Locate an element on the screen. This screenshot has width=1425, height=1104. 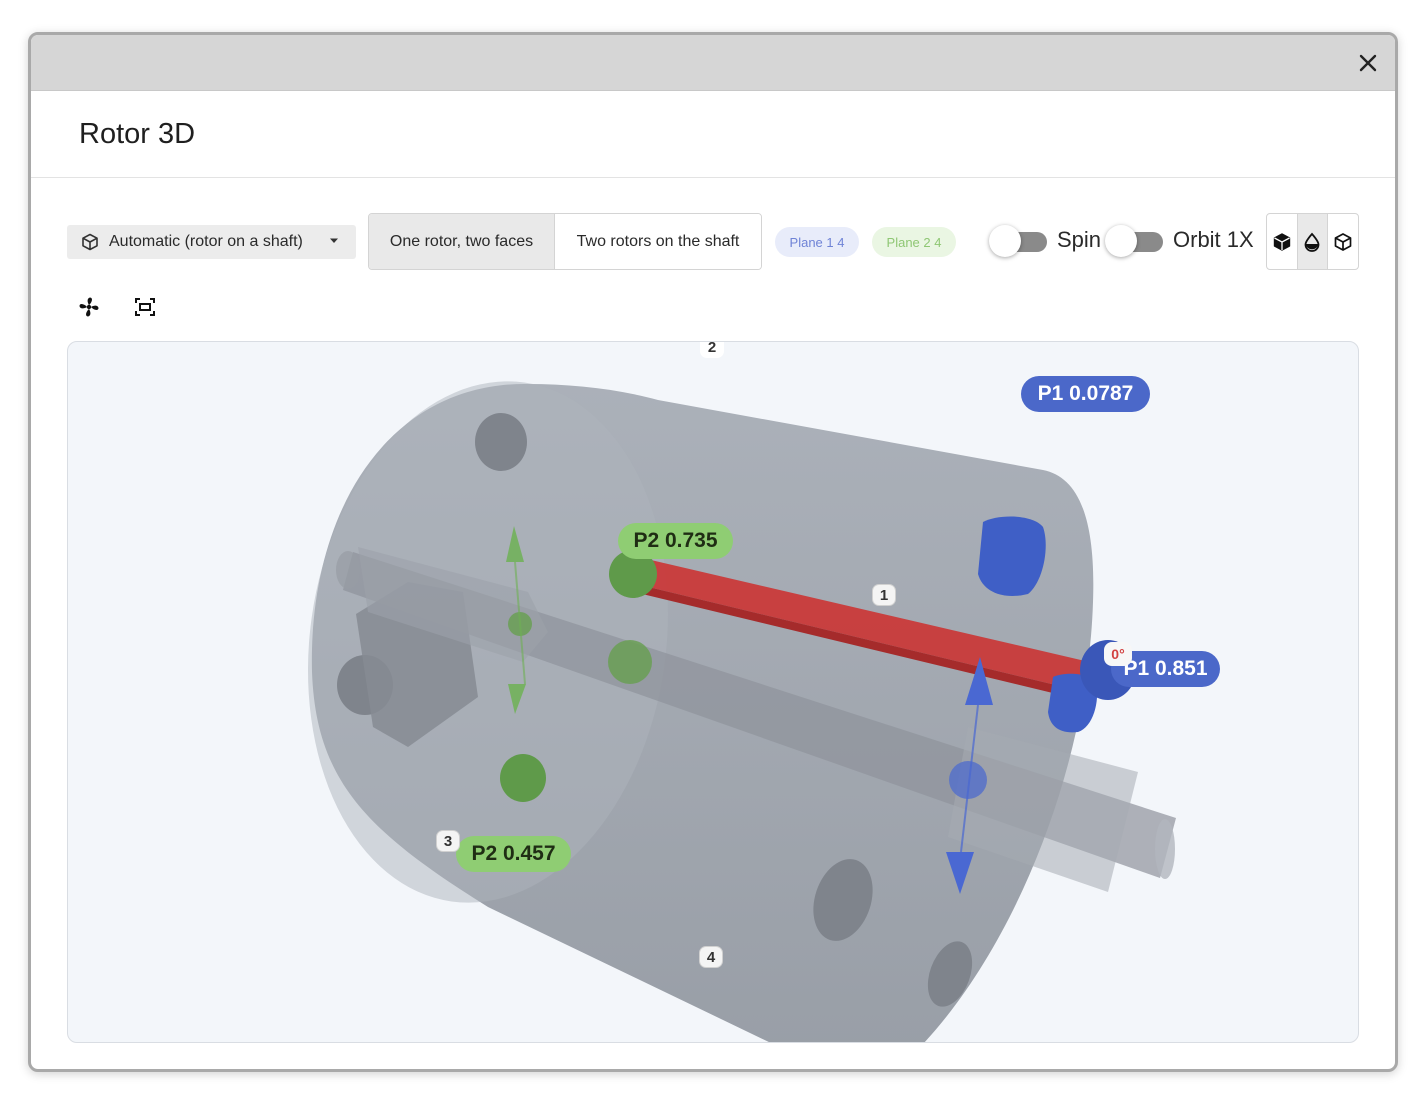
marker-3: 3 is located at coordinates (448, 841).